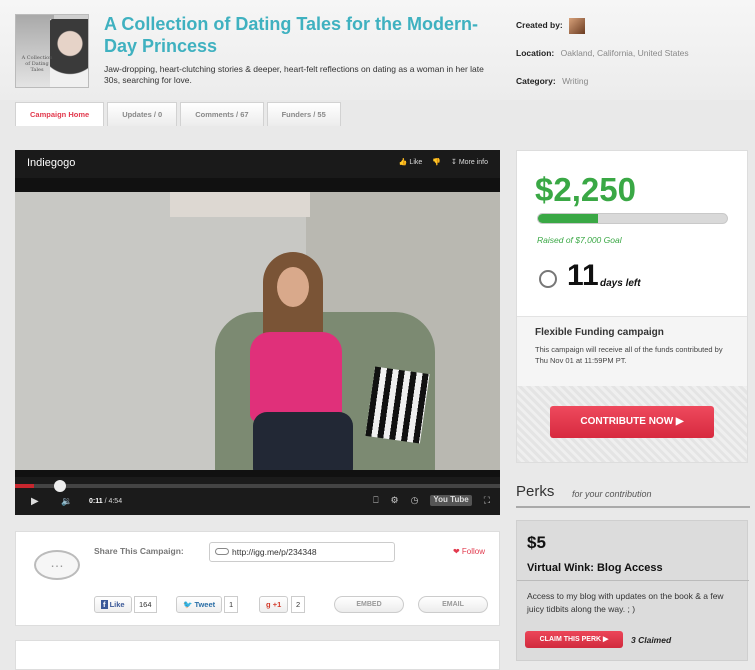 This screenshot has width=755, height=670. I want to click on creator-avatar, so click(577, 26).